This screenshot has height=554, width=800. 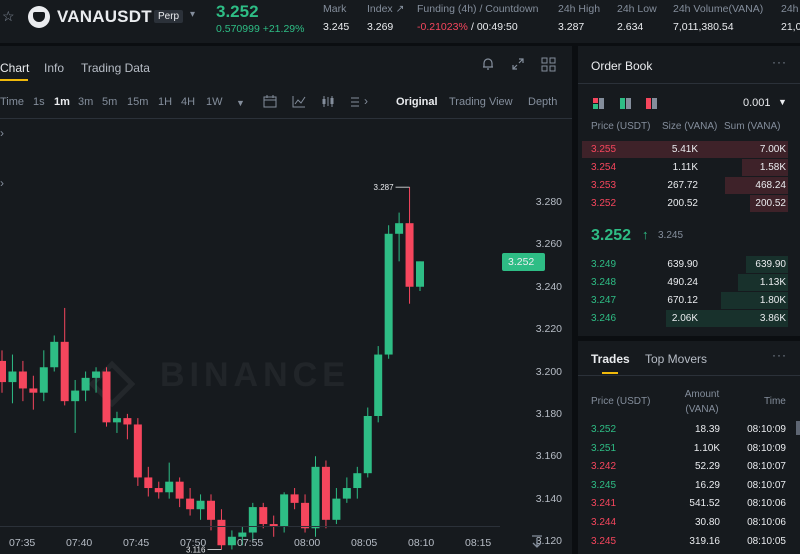 I want to click on trades-more-icon: ···, so click(x=779, y=355).